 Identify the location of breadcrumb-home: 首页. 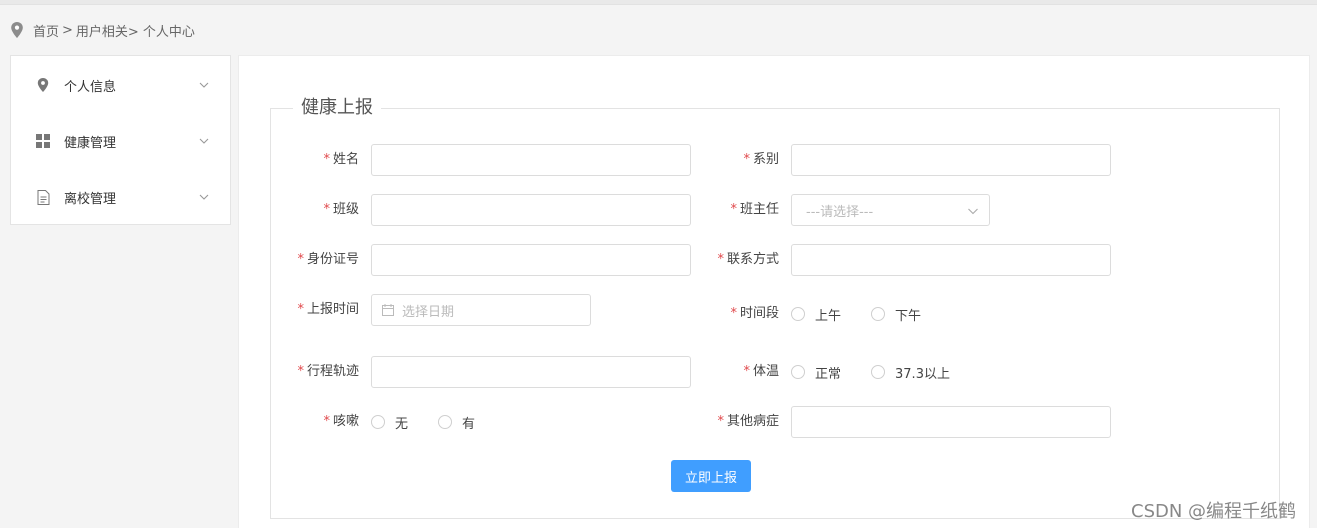
(46, 30).